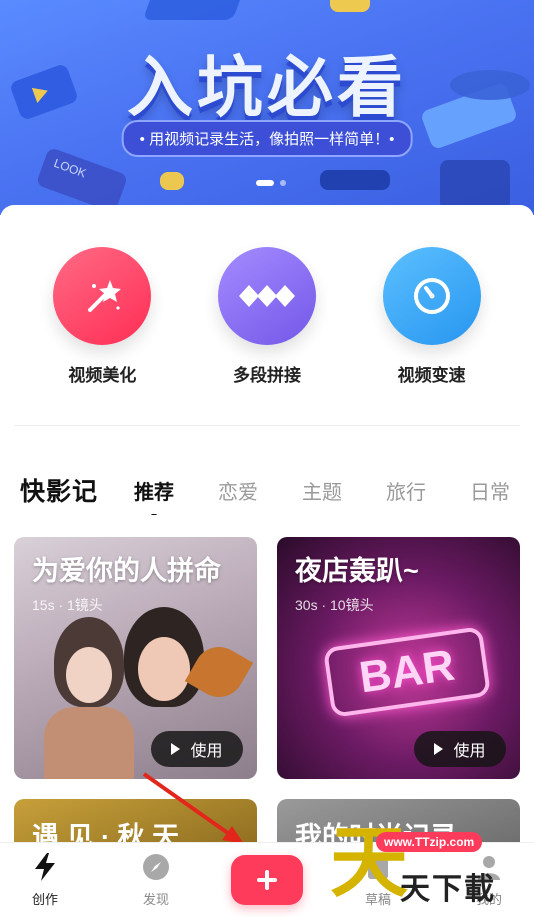 This screenshot has width=534, height=917. Describe the element at coordinates (425, 863) in the screenshot. I see `watermark: 天 www.TTzip.com 天下載` at that location.